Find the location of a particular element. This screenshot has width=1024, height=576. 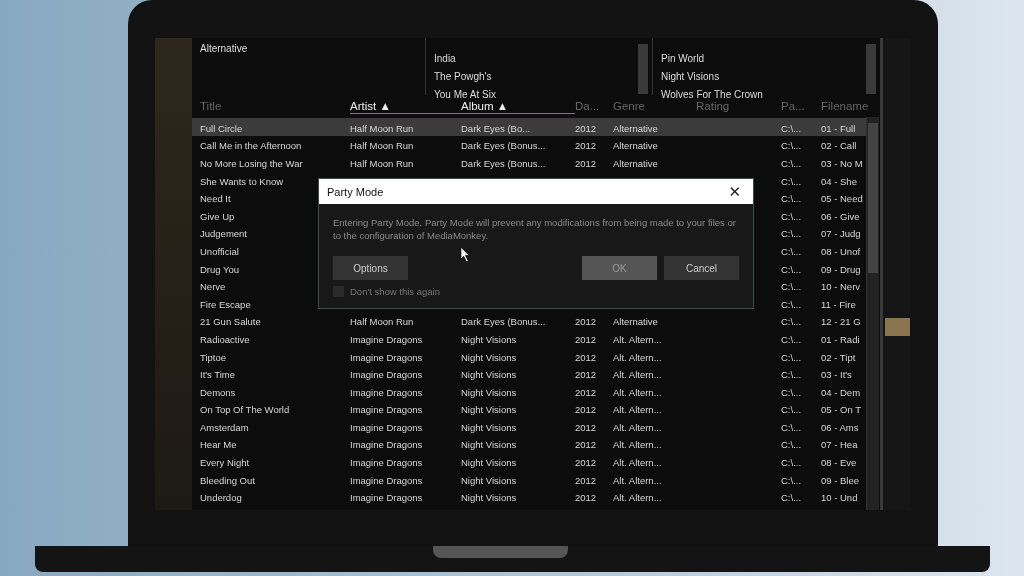

table-cell: Fire Escape is located at coordinates (225, 304).